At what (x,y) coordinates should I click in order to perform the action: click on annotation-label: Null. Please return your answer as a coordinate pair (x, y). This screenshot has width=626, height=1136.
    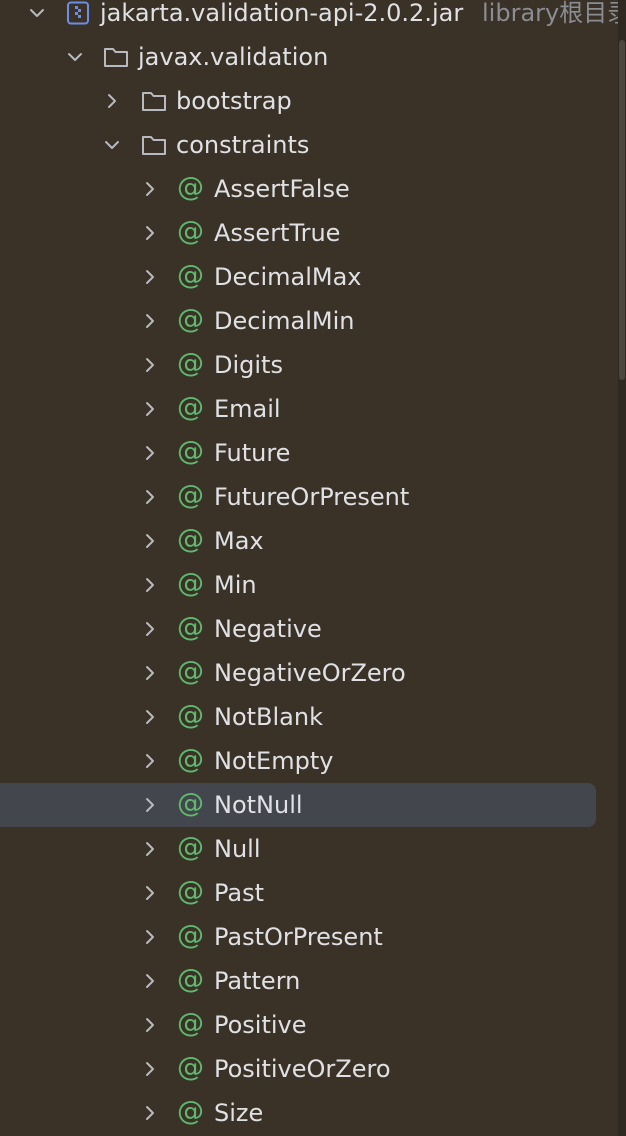
    Looking at the image, I should click on (237, 849).